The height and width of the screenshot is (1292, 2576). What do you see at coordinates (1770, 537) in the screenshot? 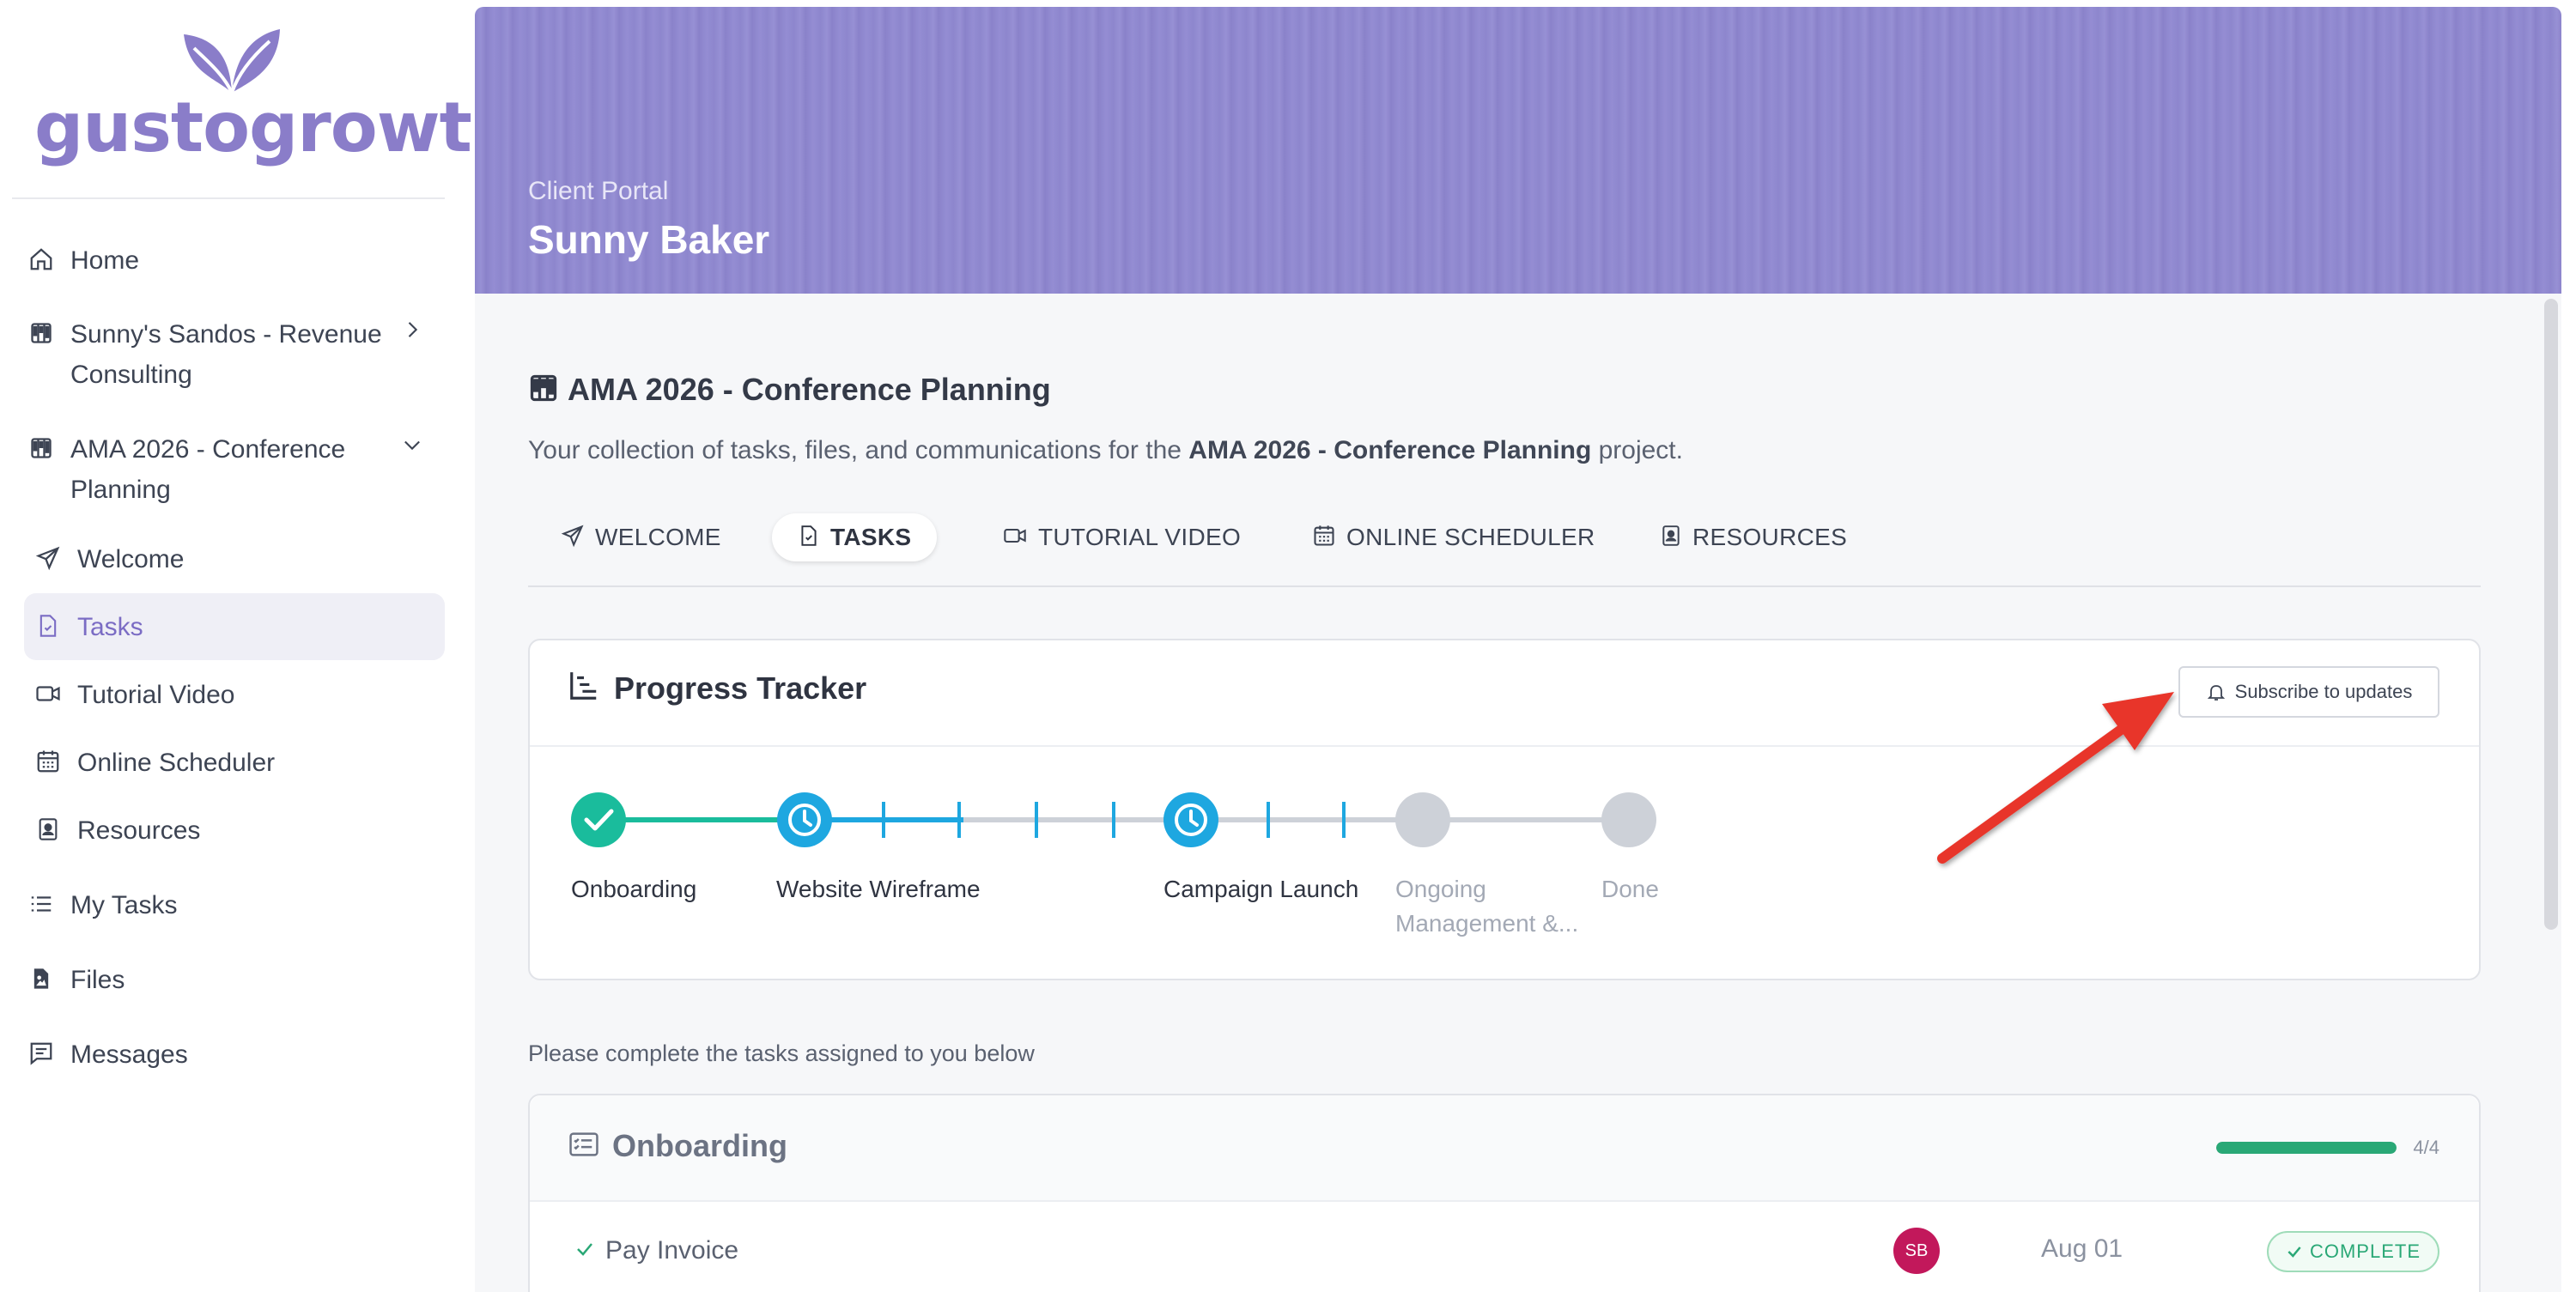
I see `tab-label: RESOURCES` at bounding box center [1770, 537].